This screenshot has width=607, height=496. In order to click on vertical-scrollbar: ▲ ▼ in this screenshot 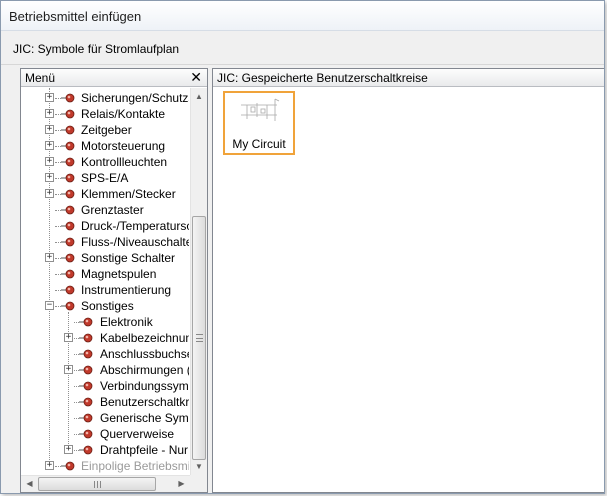, I will do `click(198, 281)`.